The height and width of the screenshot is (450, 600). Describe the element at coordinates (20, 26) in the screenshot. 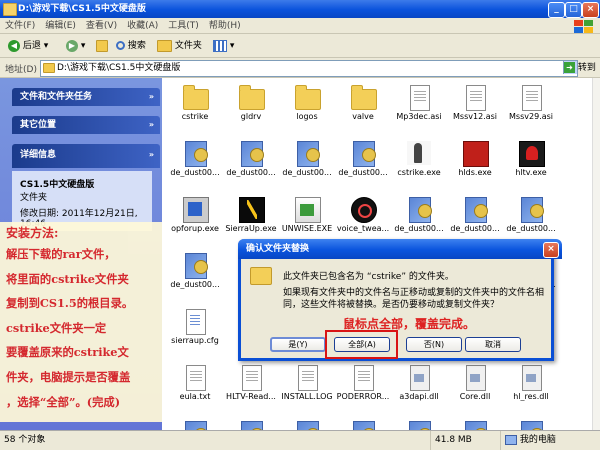

I see `menu-file: 文件(F)` at that location.